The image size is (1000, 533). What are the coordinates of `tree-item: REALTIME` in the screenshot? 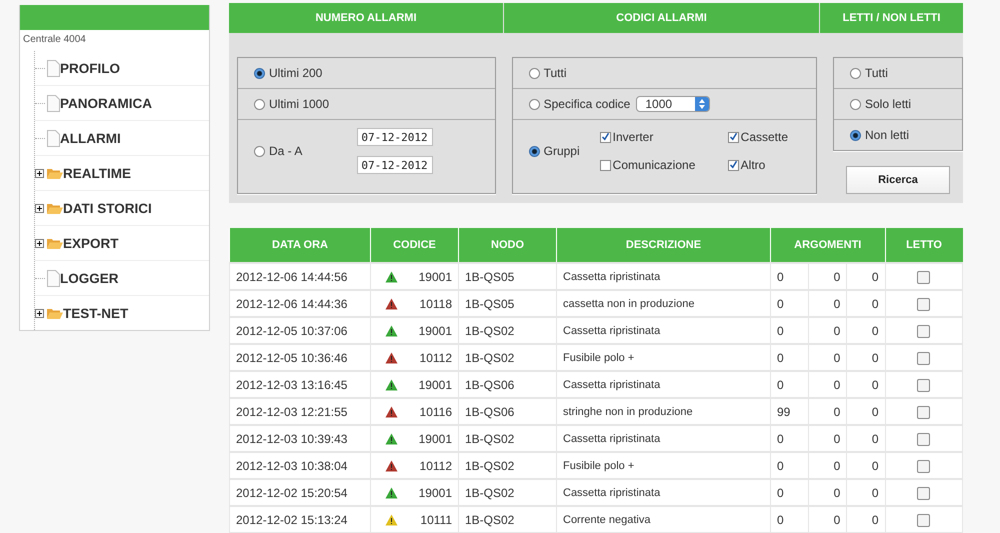 It's located at (122, 173).